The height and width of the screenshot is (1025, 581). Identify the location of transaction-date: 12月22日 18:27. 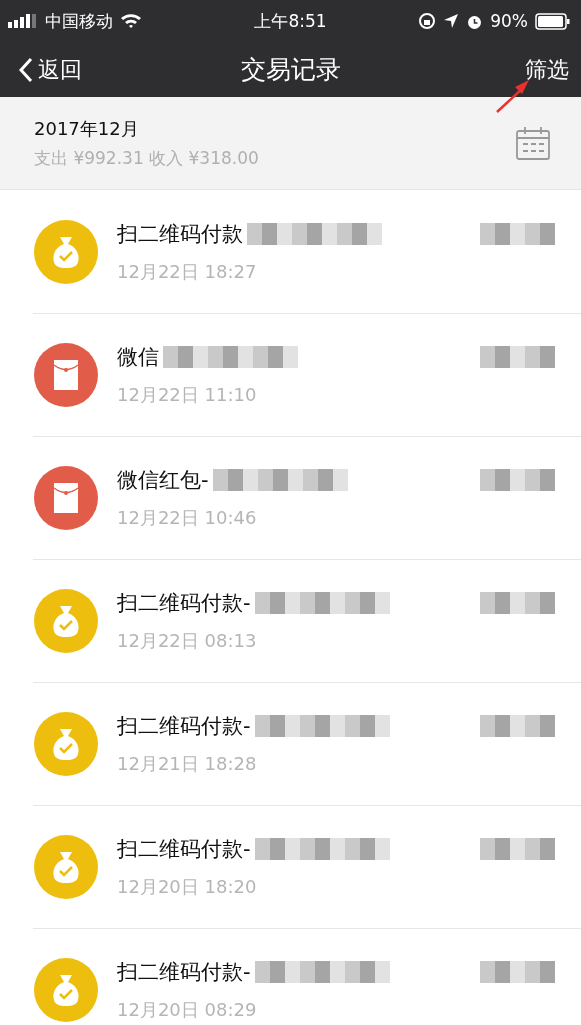
(187, 271).